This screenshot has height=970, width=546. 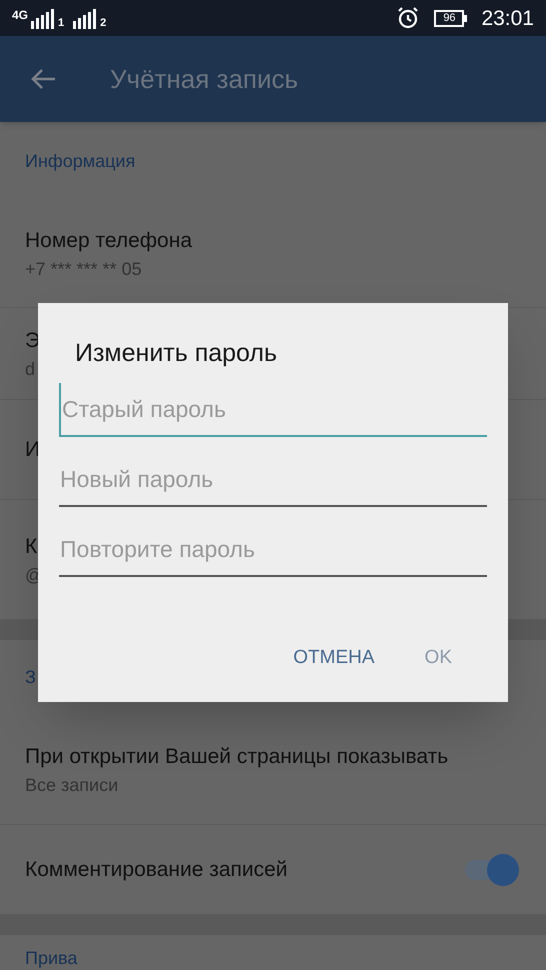 What do you see at coordinates (30, 677) in the screenshot?
I see `section-header: З` at bounding box center [30, 677].